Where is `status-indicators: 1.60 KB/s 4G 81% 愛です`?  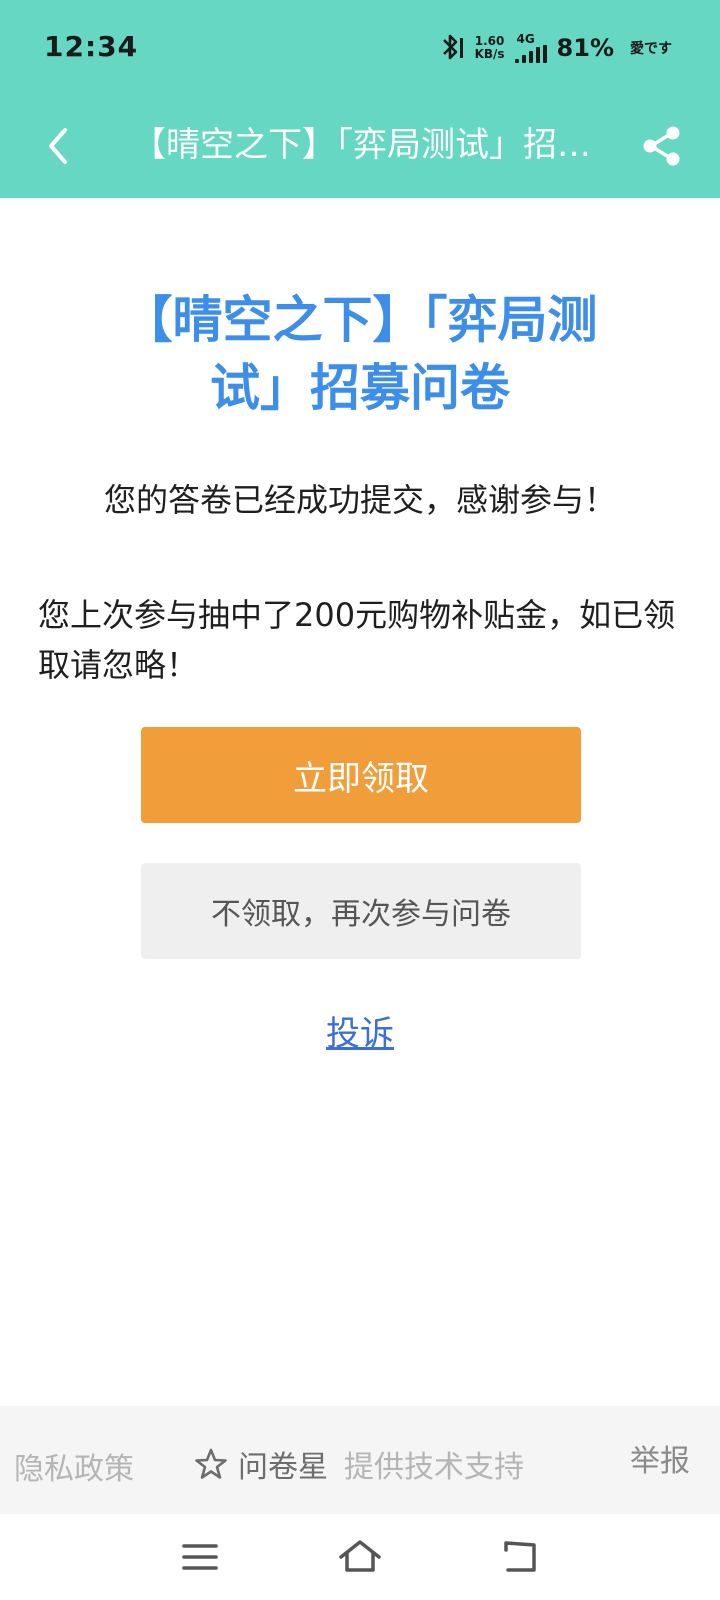
status-indicators: 1.60 KB/s 4G 81% 愛です is located at coordinates (554, 48).